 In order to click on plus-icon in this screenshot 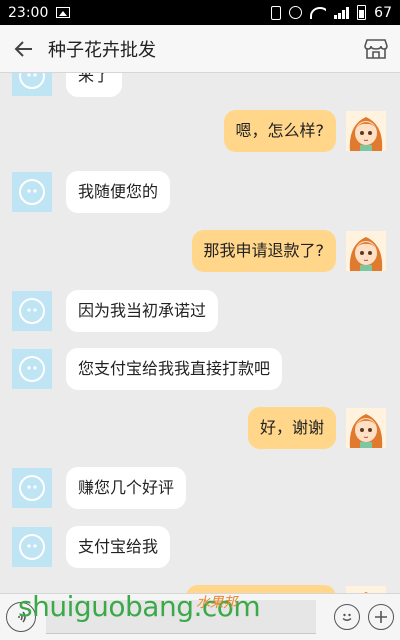, I will do `click(381, 617)`.